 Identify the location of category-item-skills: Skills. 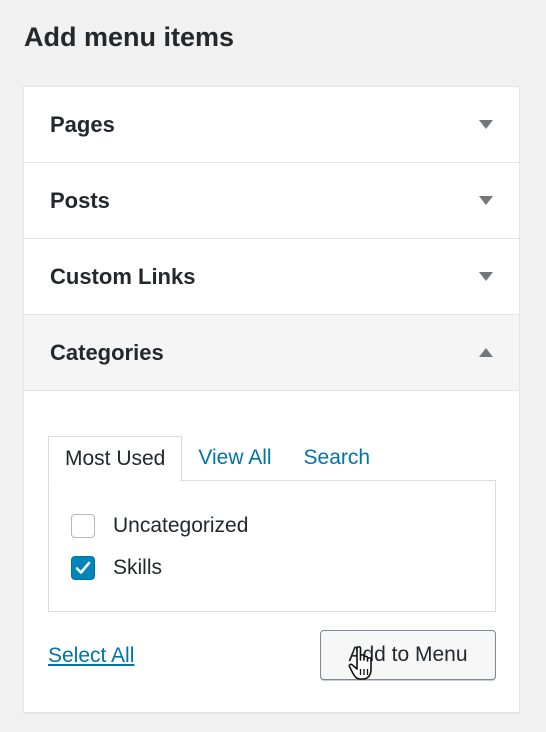
(116, 568).